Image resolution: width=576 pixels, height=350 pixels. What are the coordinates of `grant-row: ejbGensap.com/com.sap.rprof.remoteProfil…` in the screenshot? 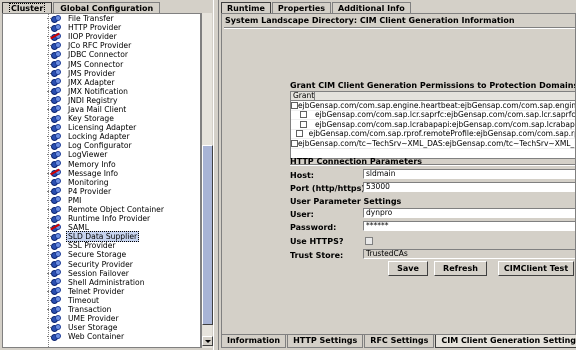 It's located at (433, 134).